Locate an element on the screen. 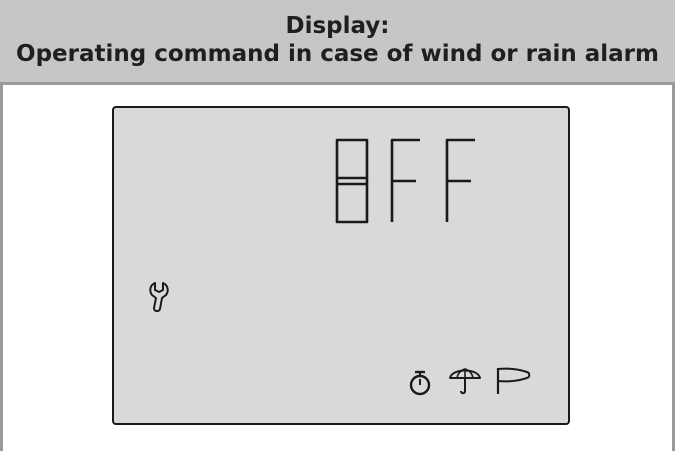  segment-readout is located at coordinates (407, 181).